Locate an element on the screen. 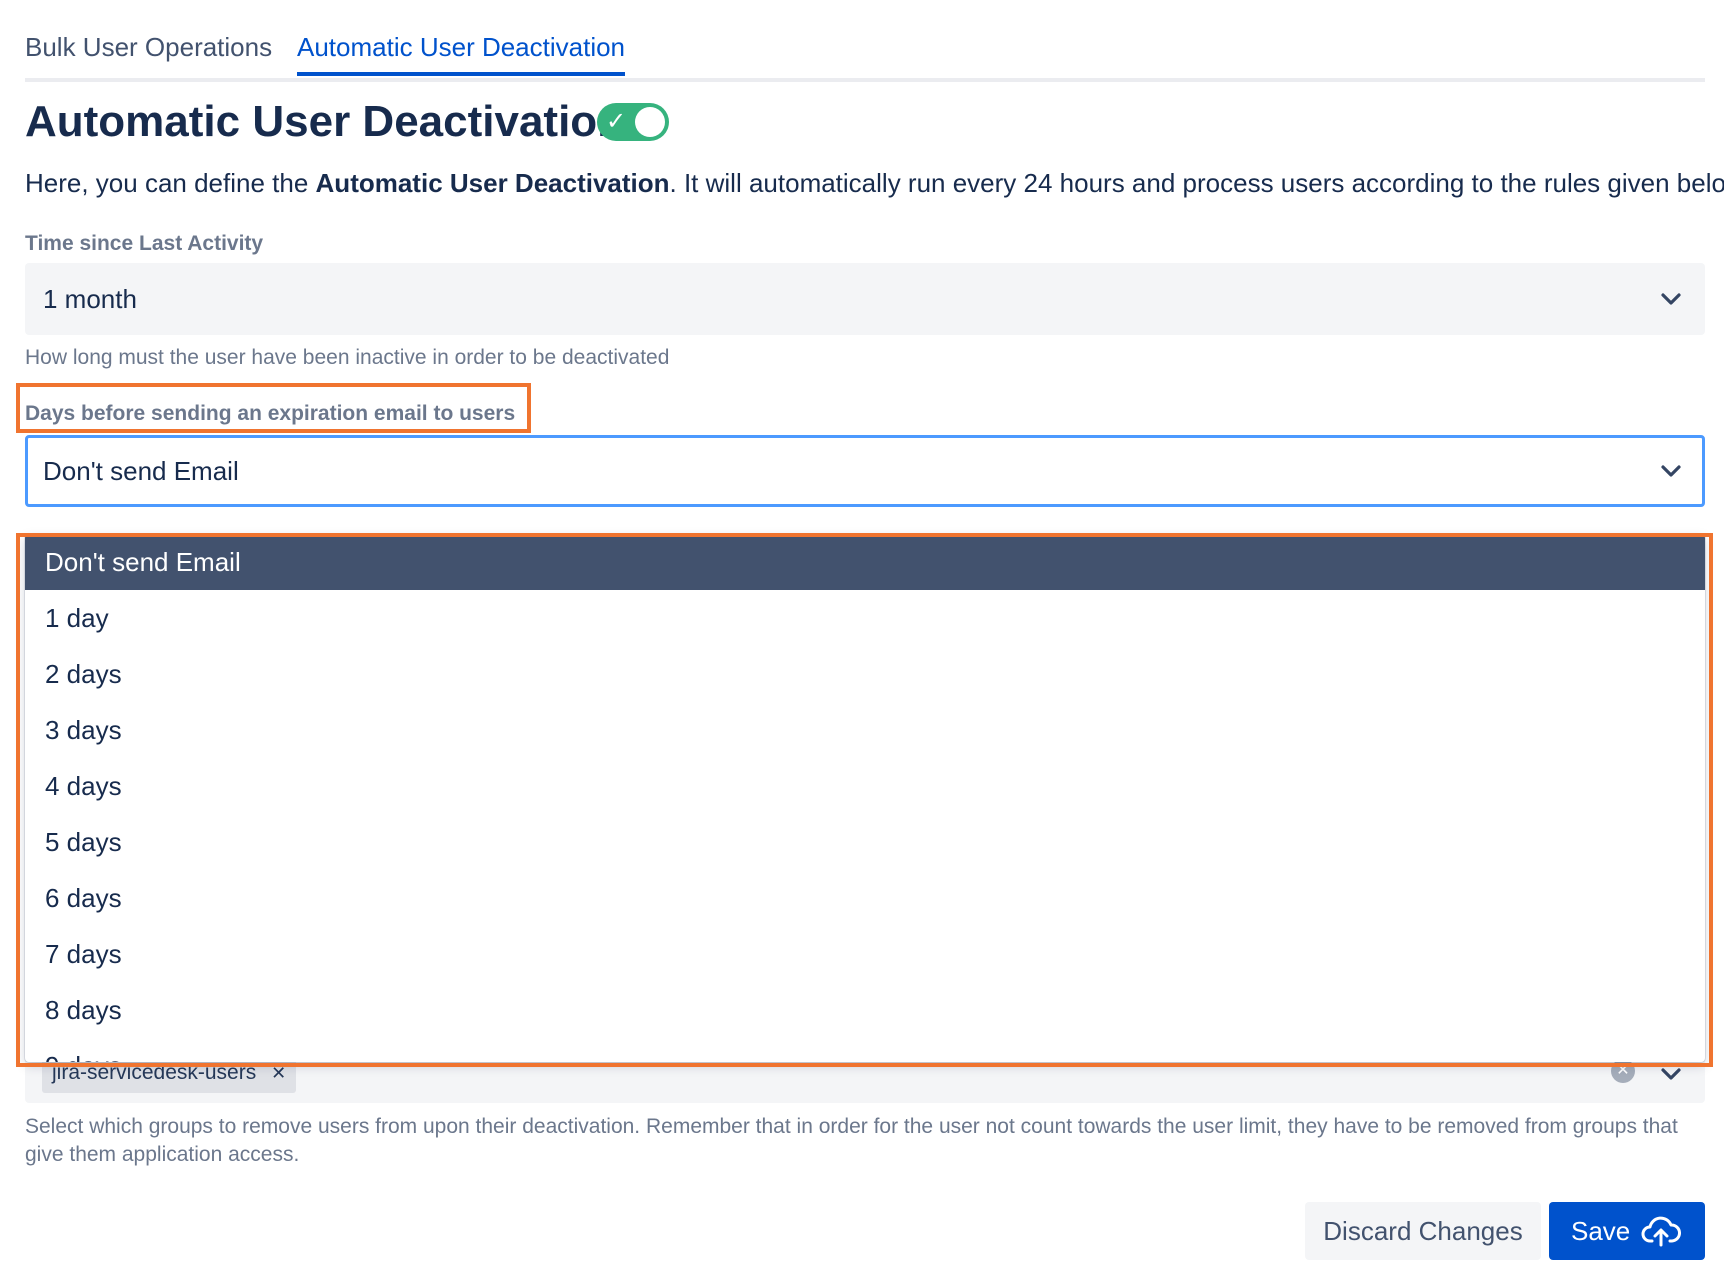 This screenshot has width=1724, height=1268. intro-prefix: Here, you can define the is located at coordinates (170, 183).